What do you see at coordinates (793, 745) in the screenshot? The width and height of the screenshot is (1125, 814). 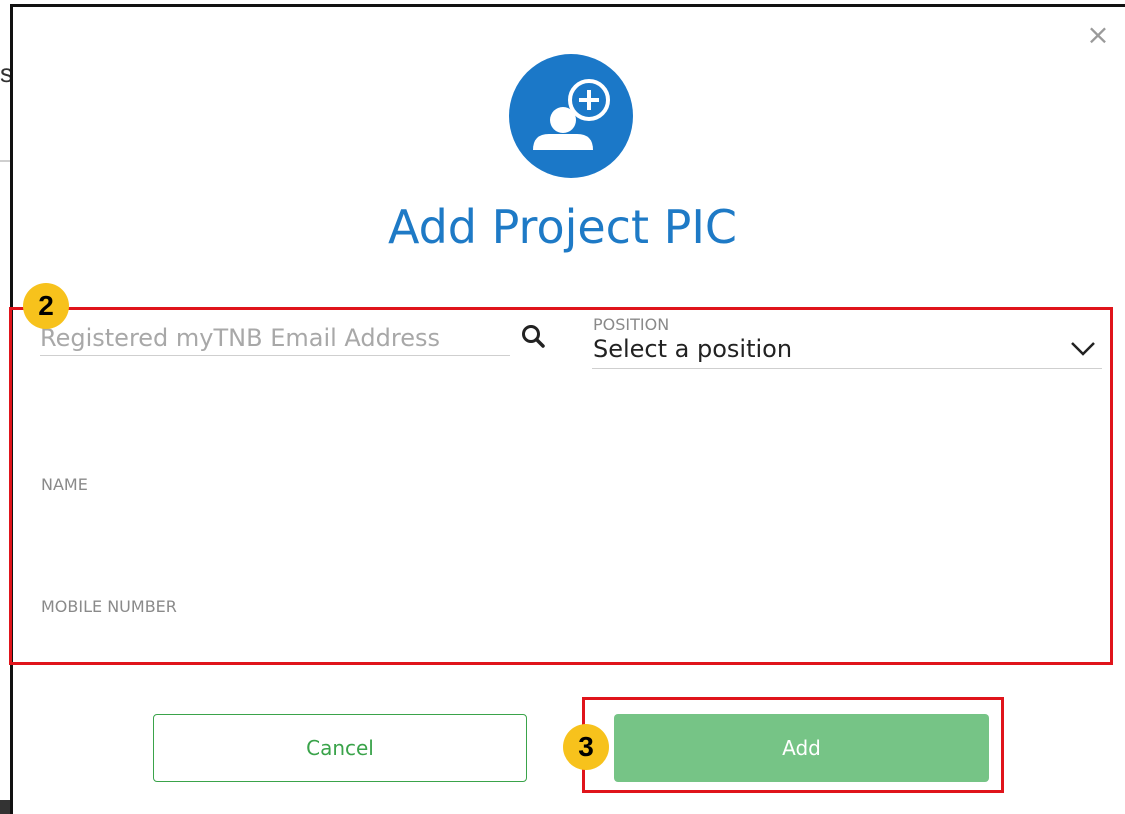 I see `annotation-box-add` at bounding box center [793, 745].